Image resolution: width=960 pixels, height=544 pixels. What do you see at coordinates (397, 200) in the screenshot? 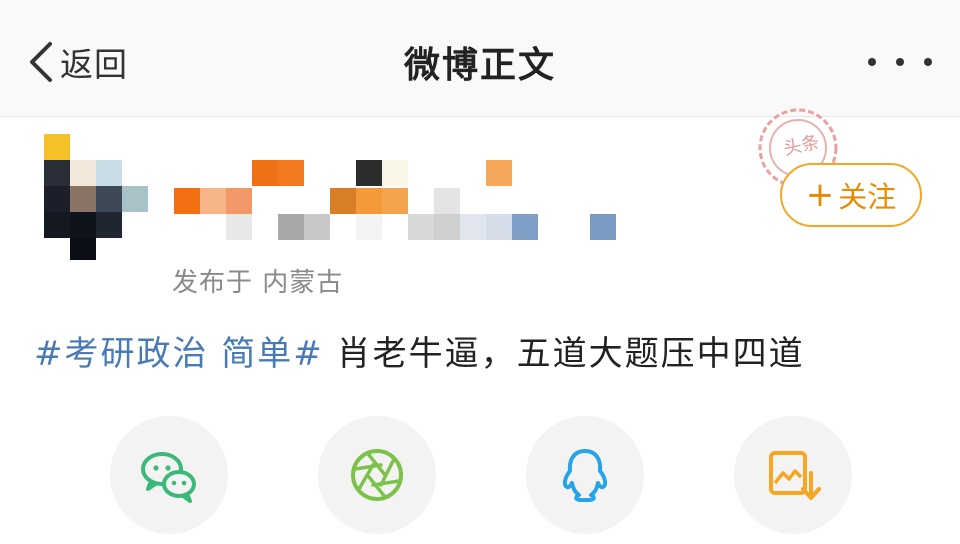
I see `username` at bounding box center [397, 200].